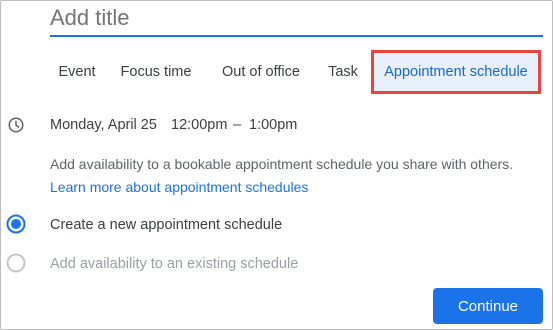  Describe the element at coordinates (273, 125) in the screenshot. I see `end-time: 1:00pm` at that location.